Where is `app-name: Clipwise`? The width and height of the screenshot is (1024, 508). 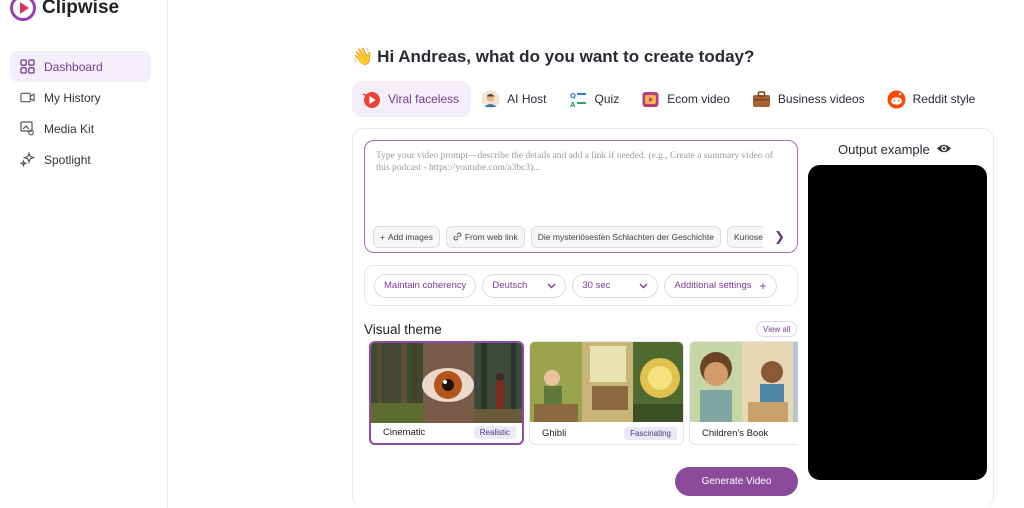
app-name: Clipwise is located at coordinates (81, 9).